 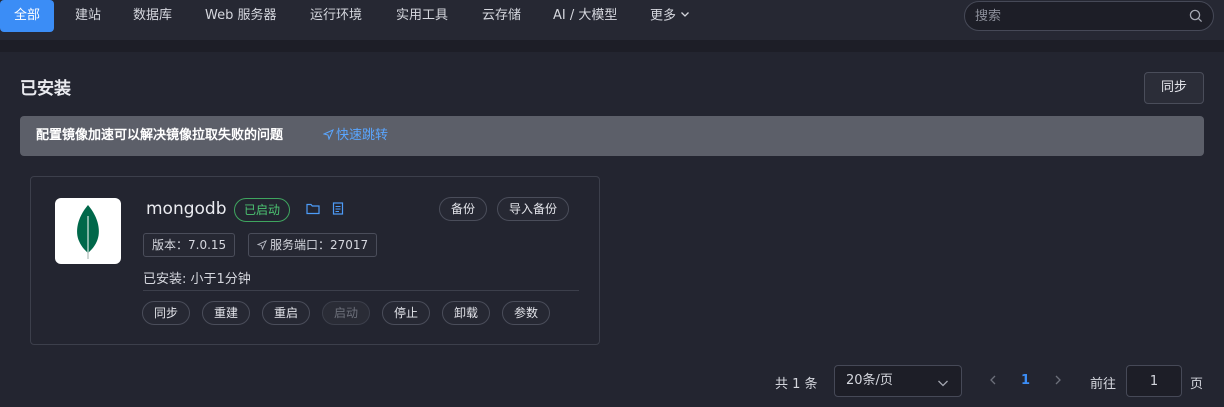 I want to click on sync-button: 同步, so click(x=1174, y=88).